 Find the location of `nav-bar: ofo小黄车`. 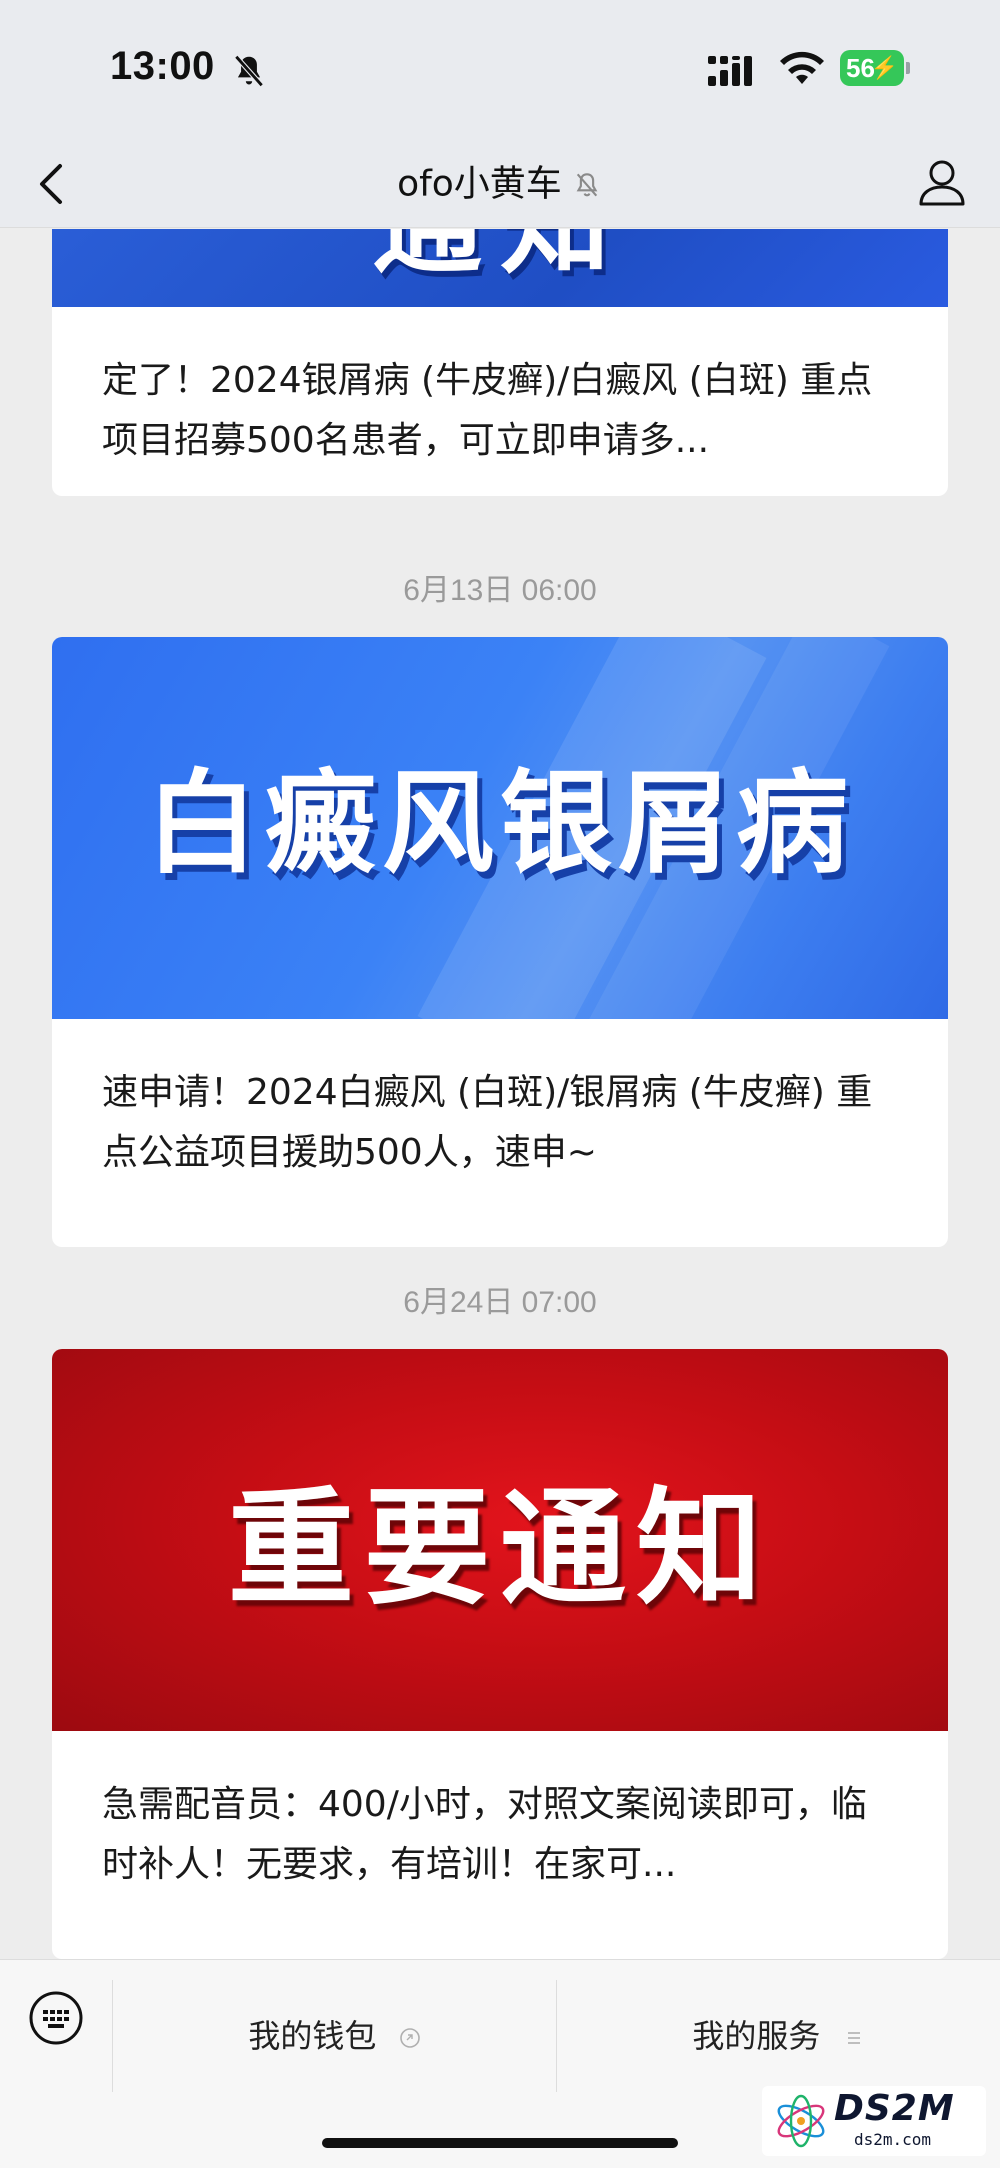

nav-bar: ofo小黄车 is located at coordinates (500, 184).